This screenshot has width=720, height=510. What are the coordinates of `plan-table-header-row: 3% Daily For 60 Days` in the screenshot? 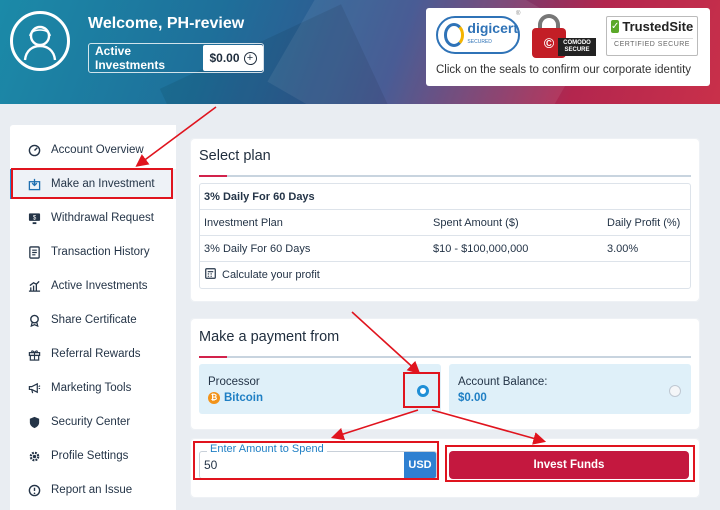 It's located at (445, 197).